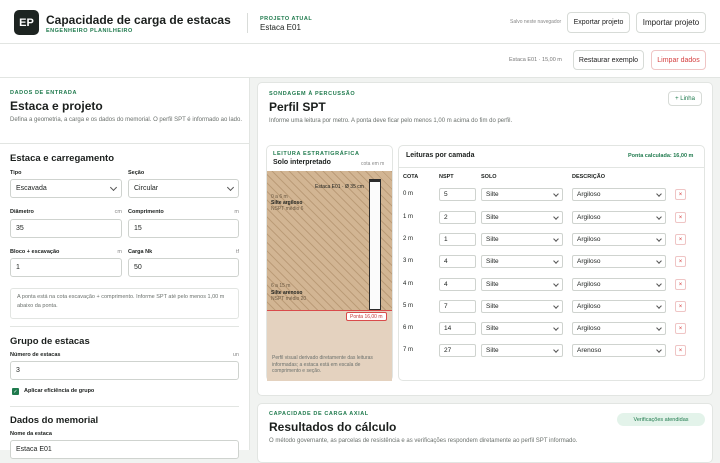 The height and width of the screenshot is (463, 720). Describe the element at coordinates (297, 107) in the screenshot. I see `spt-title: Perfil SPT` at that location.